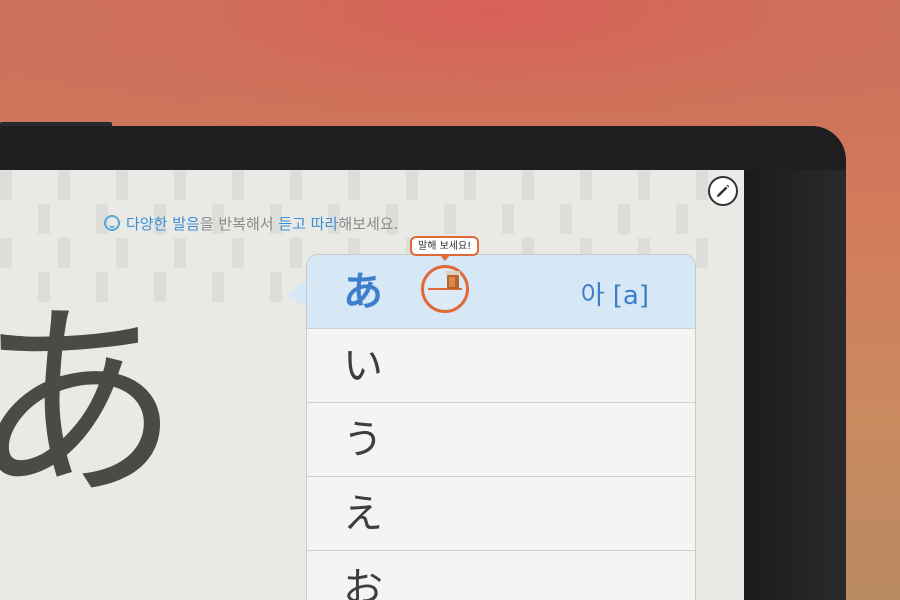 Image resolution: width=900 pixels, height=600 pixels. What do you see at coordinates (90, 404) in the screenshot?
I see `large-kana-display: あ` at bounding box center [90, 404].